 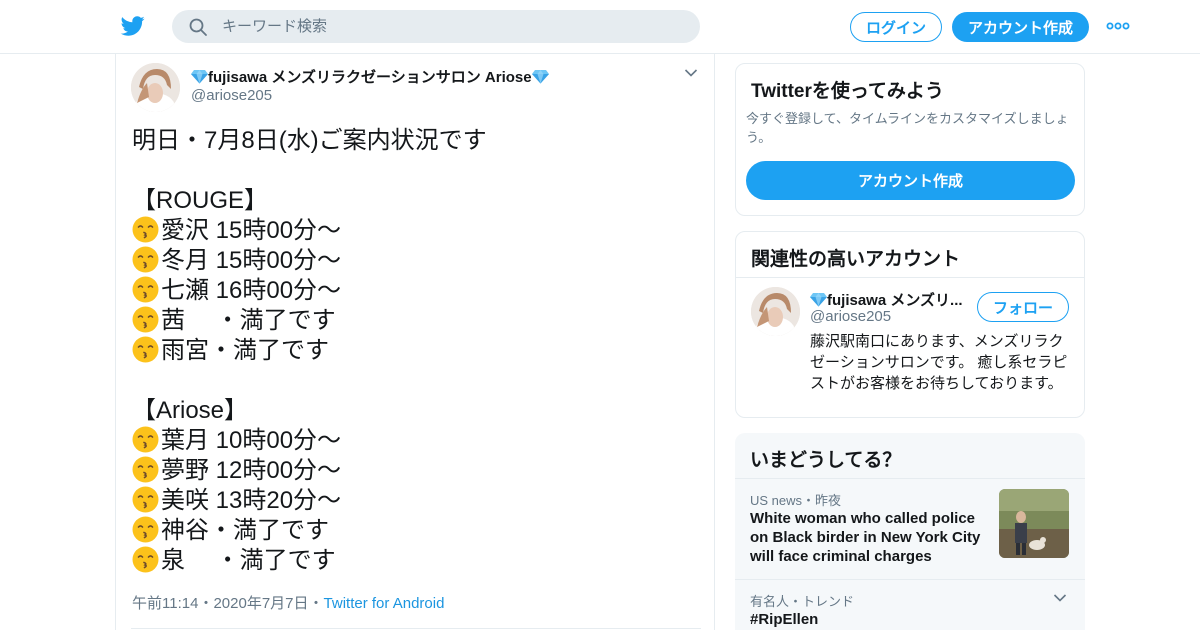 What do you see at coordinates (802, 601) in the screenshot?
I see `trend-context: 有名人・トレンド` at bounding box center [802, 601].